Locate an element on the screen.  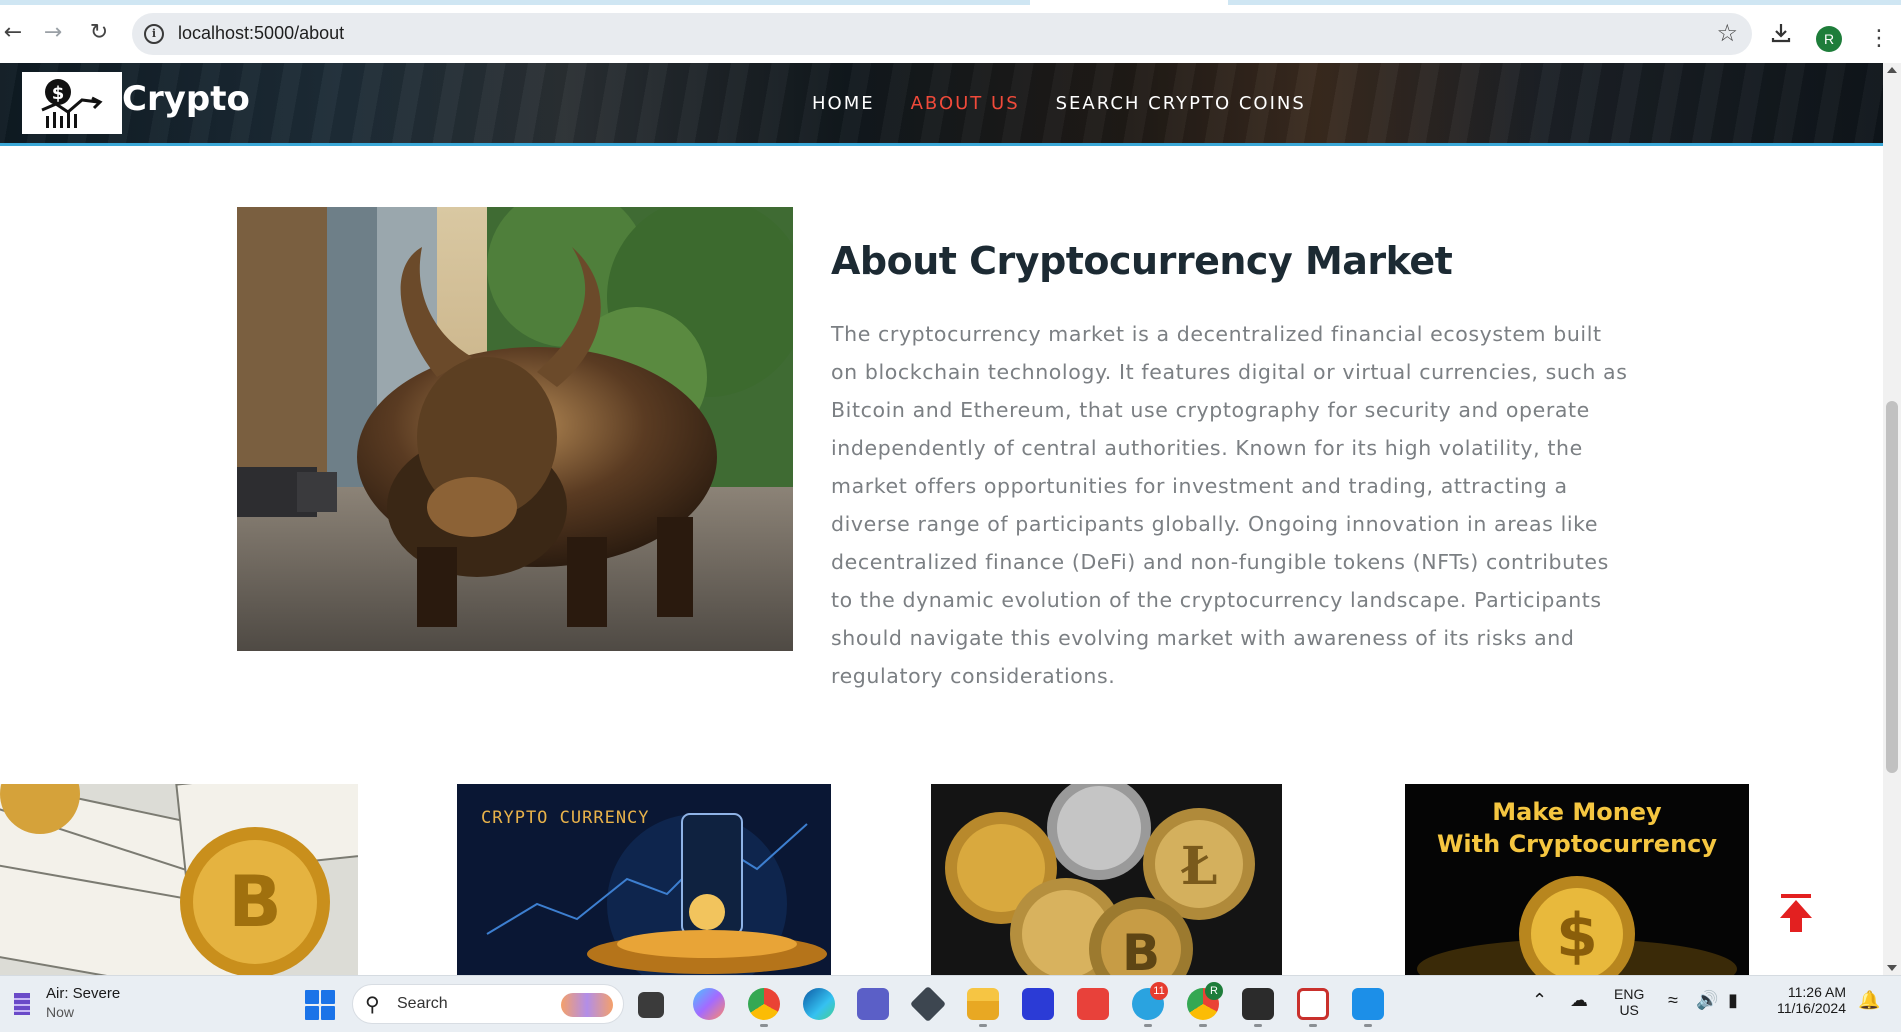
scrollbar-thumb is located at coordinates (1892, 587).